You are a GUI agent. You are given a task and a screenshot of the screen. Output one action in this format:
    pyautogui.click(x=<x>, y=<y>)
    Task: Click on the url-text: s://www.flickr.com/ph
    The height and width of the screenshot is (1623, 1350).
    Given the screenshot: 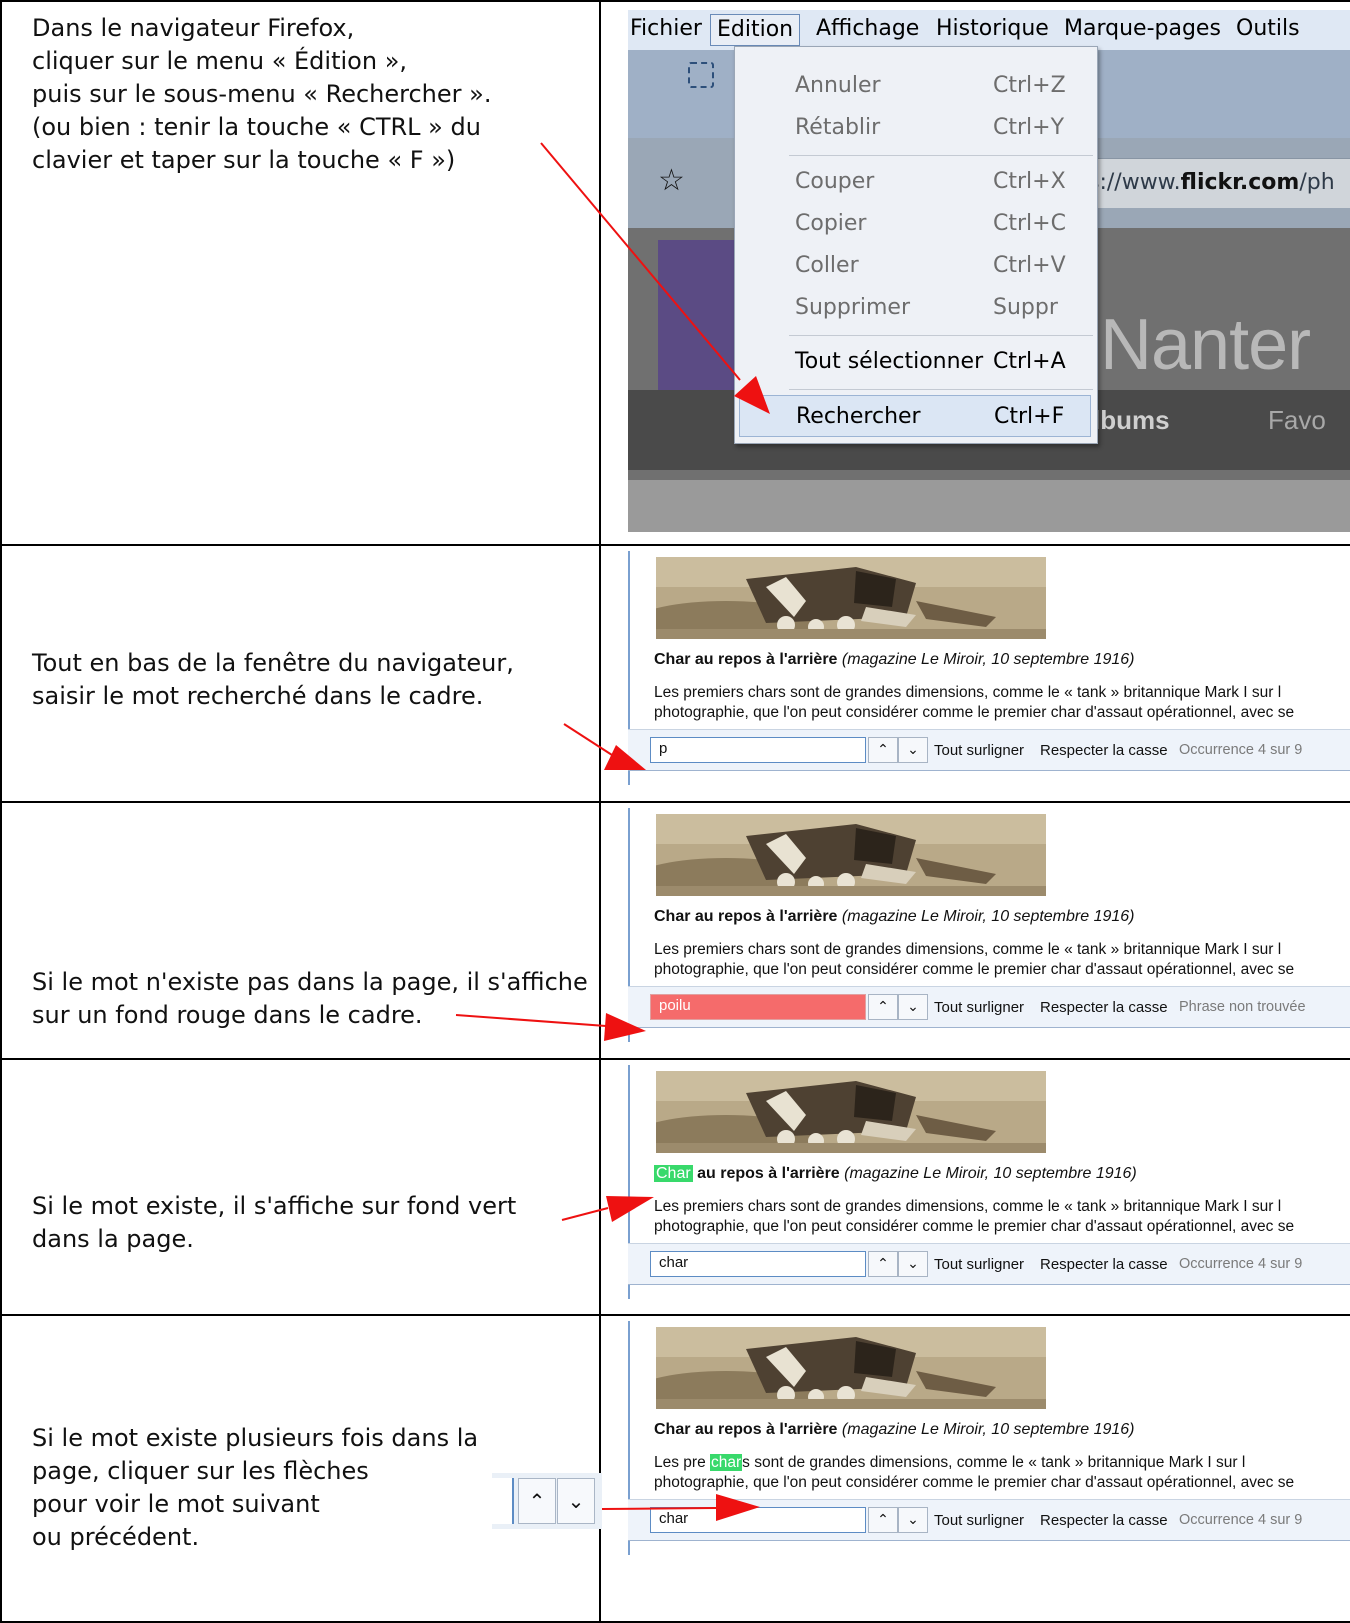 What is the action you would take?
    pyautogui.click(x=1211, y=182)
    